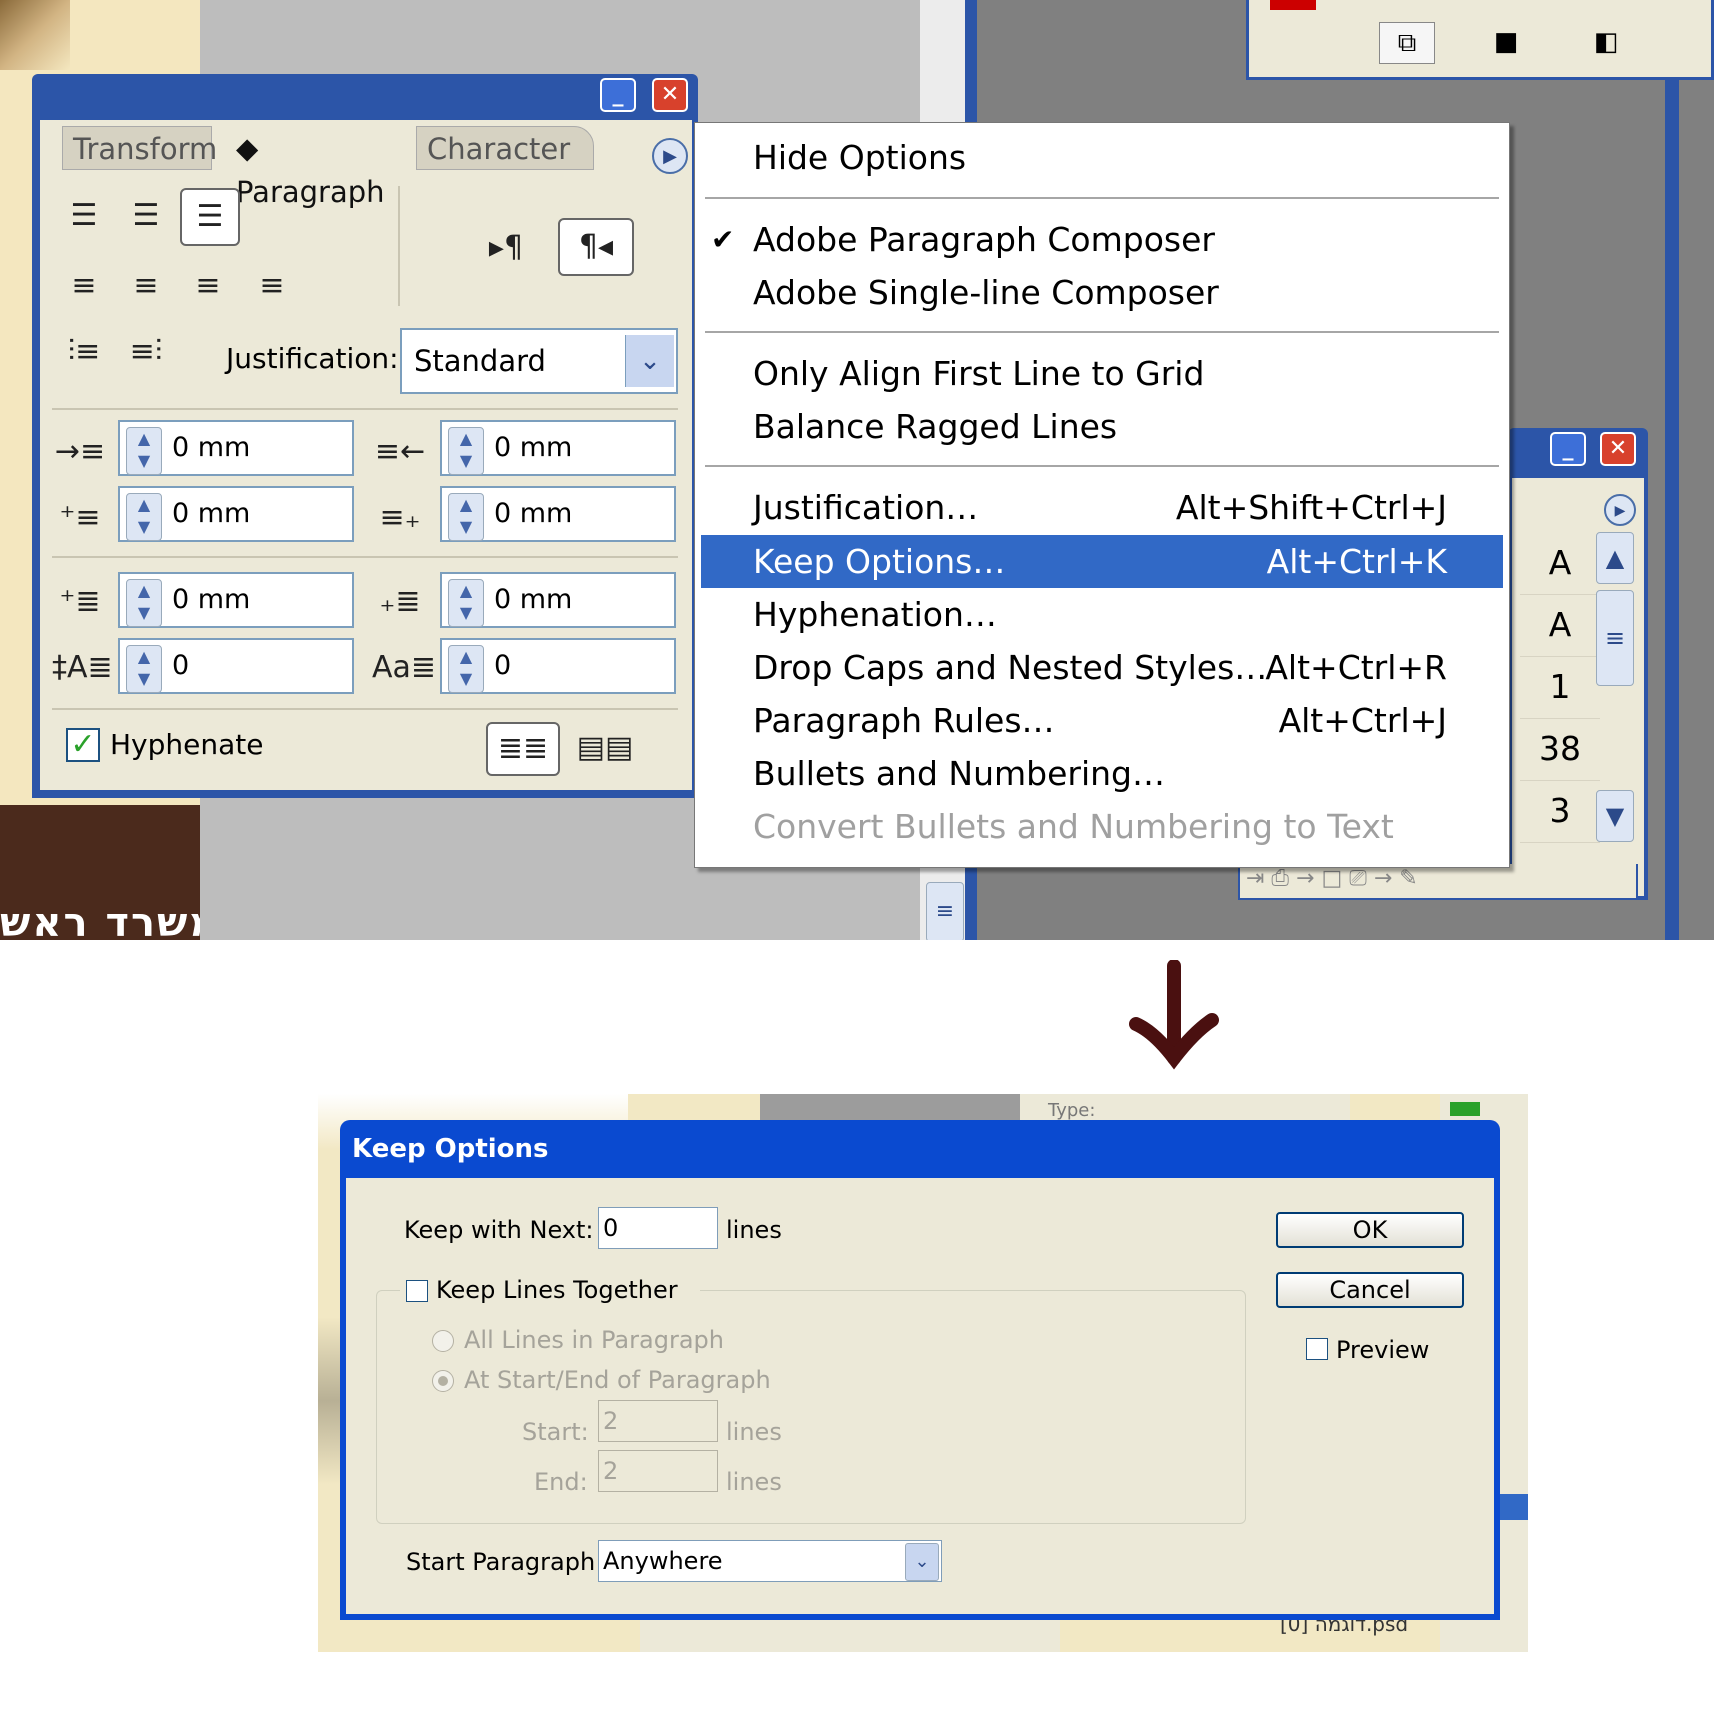 The height and width of the screenshot is (1724, 1714). Describe the element at coordinates (400, 451) in the screenshot. I see `right-indent-icon: ≡←` at that location.